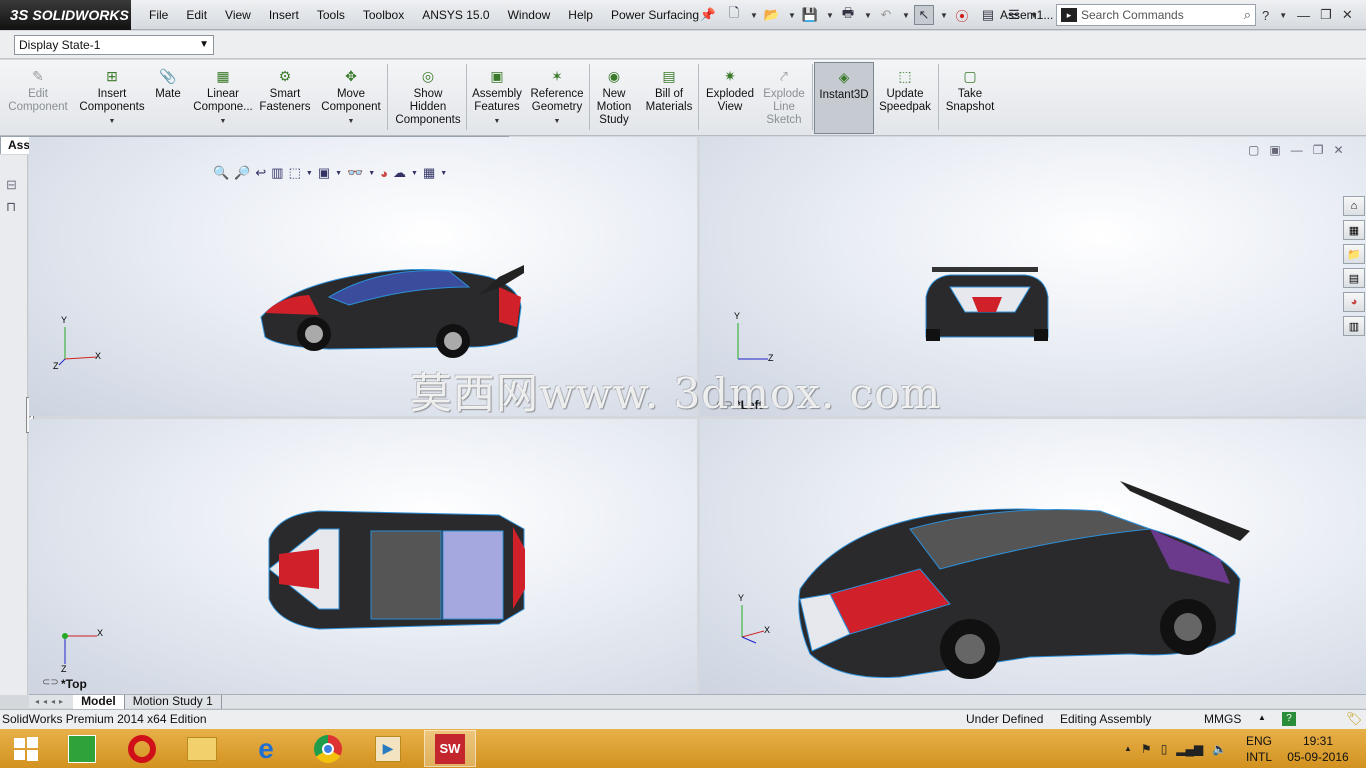  What do you see at coordinates (51, 701) in the screenshot?
I see `tab-scroll-arrows: ◂◂◂▸` at bounding box center [51, 701].